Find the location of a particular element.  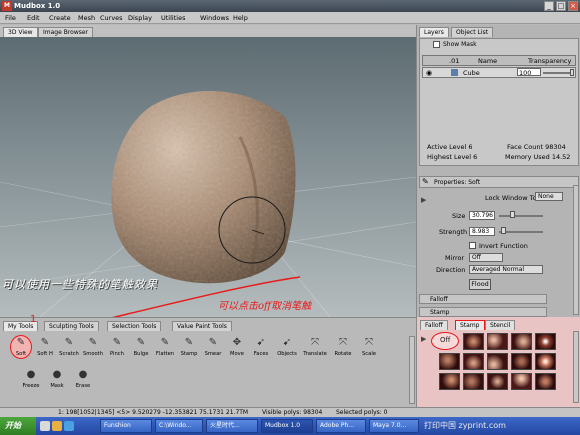

menu-help: Help is located at coordinates (240, 18).